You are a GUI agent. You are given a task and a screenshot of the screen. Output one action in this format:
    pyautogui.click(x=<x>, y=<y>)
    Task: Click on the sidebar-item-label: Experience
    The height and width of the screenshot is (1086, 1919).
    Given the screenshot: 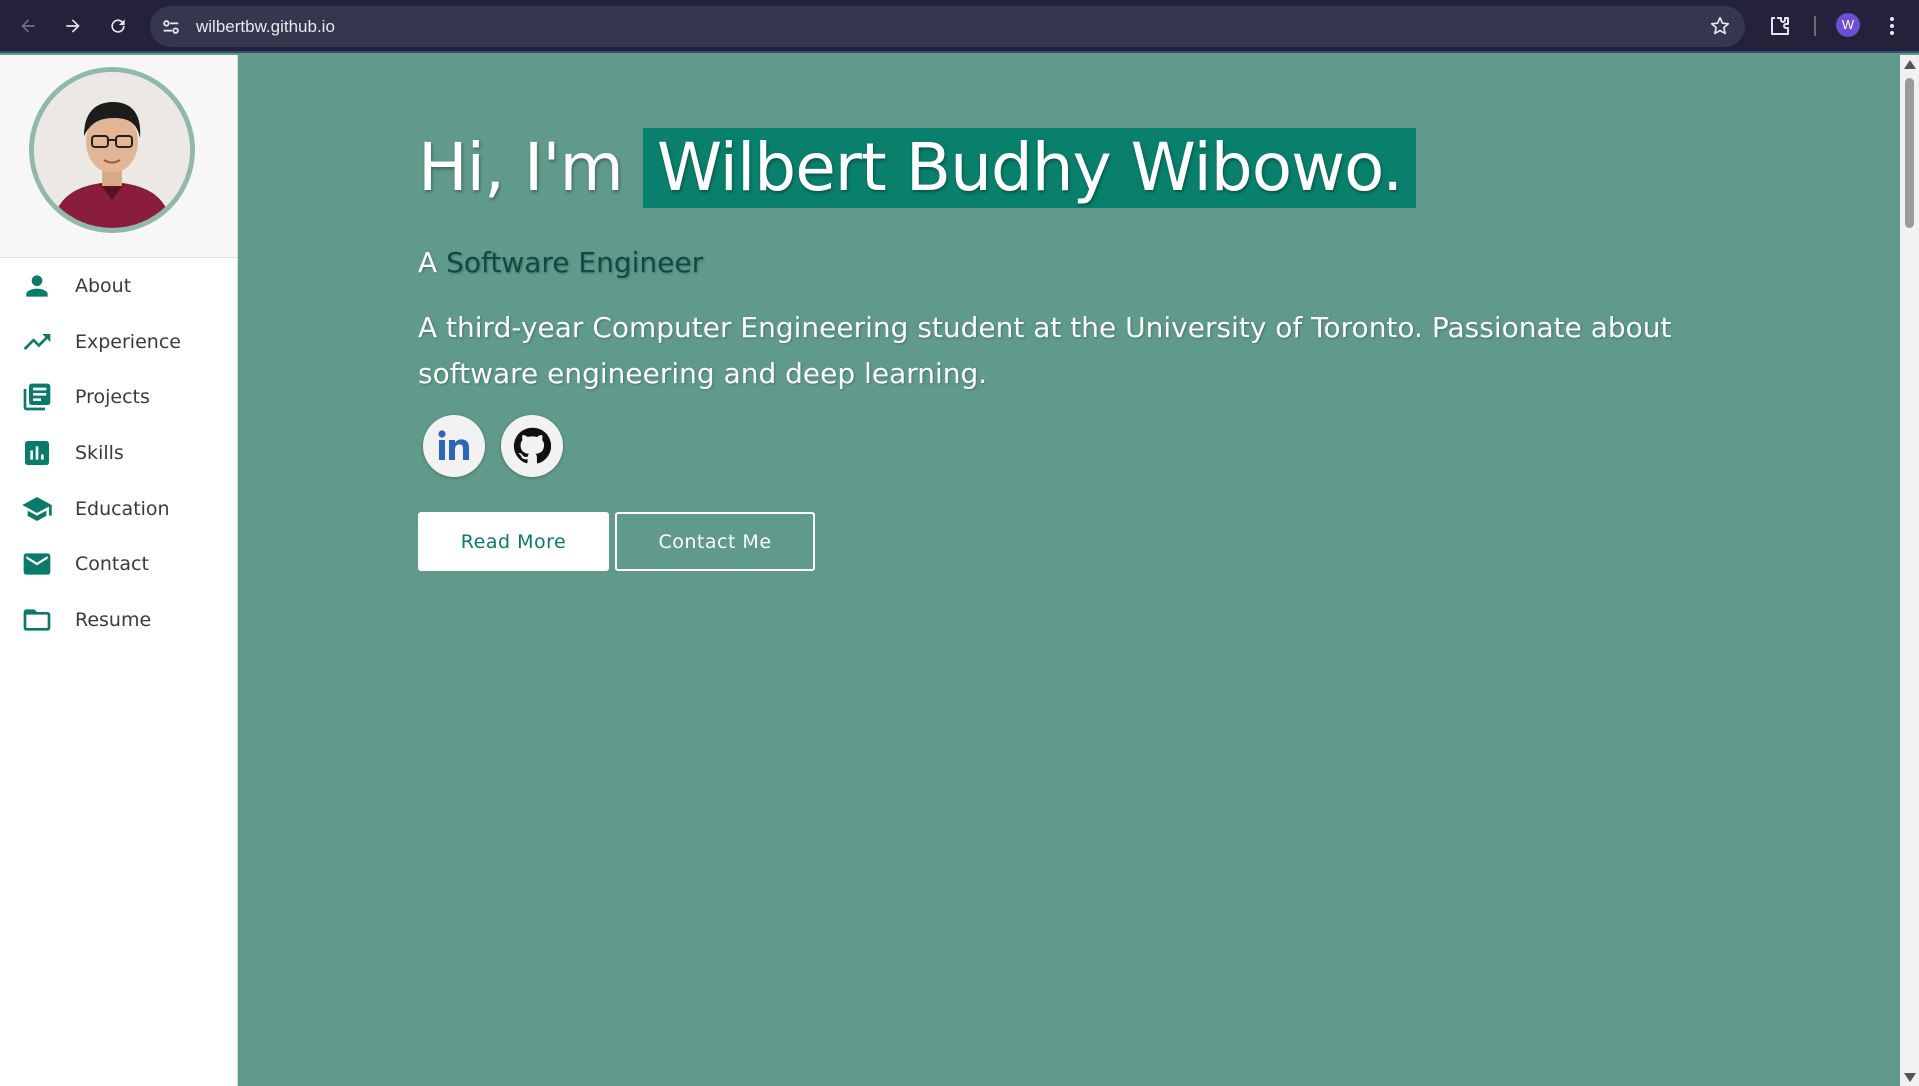 What is the action you would take?
    pyautogui.click(x=128, y=341)
    